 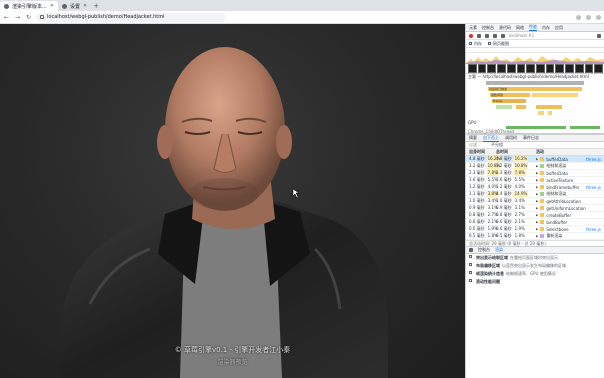 What do you see at coordinates (556, 165) in the screenshot?
I see `activity-name: 绘制和渲染` at bounding box center [556, 165].